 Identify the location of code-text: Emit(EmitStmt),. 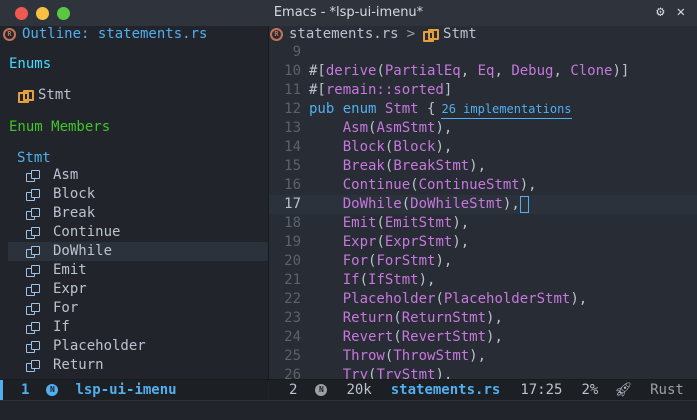
(406, 223).